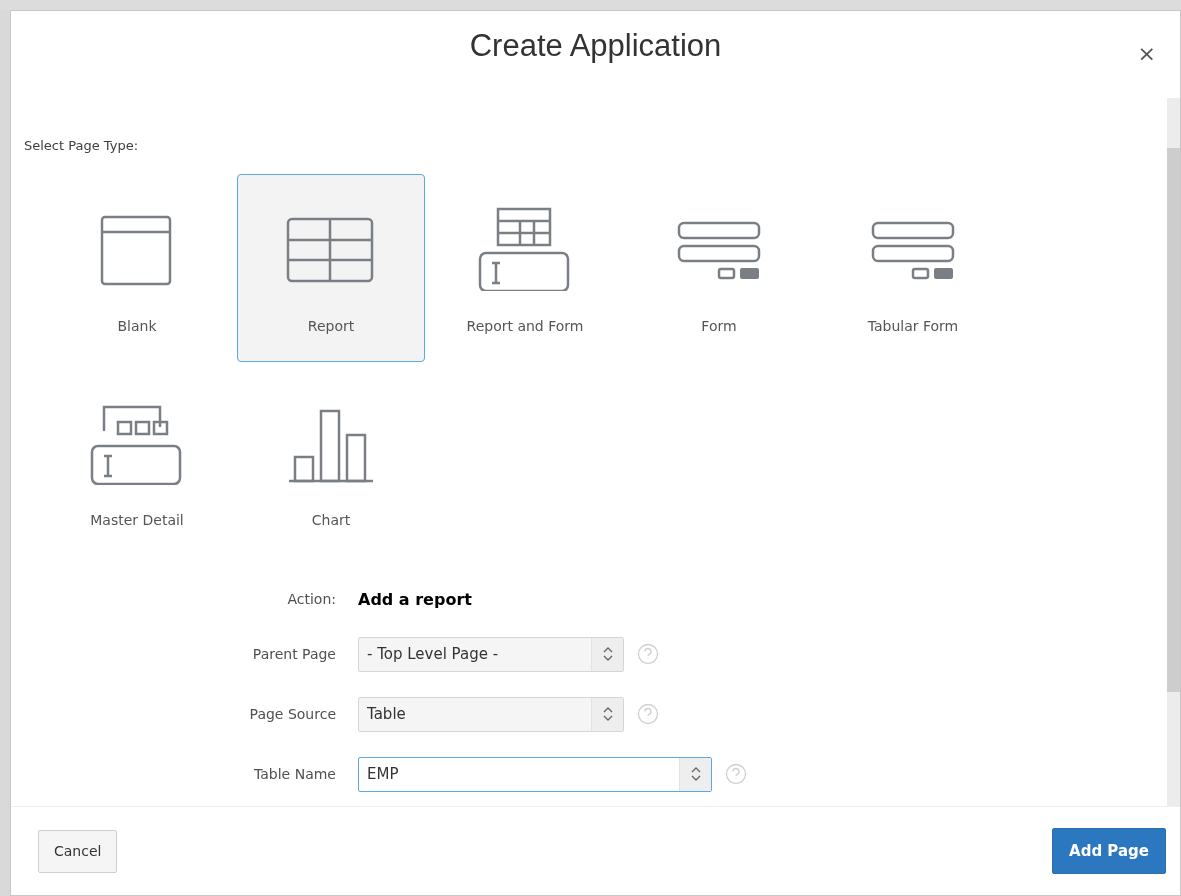 This screenshot has height=896, width=1181. Describe the element at coordinates (535, 774) in the screenshot. I see `combo-field: EMP` at that location.